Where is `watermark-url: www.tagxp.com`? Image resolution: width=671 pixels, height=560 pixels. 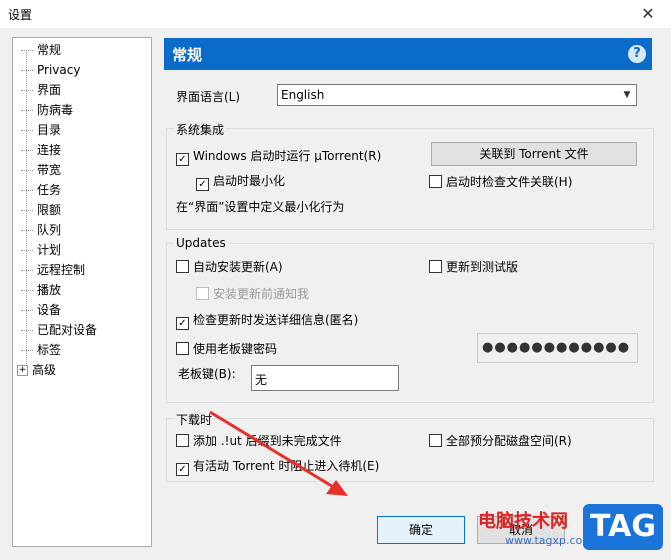
watermark-url: www.tagxp.com is located at coordinates (549, 540).